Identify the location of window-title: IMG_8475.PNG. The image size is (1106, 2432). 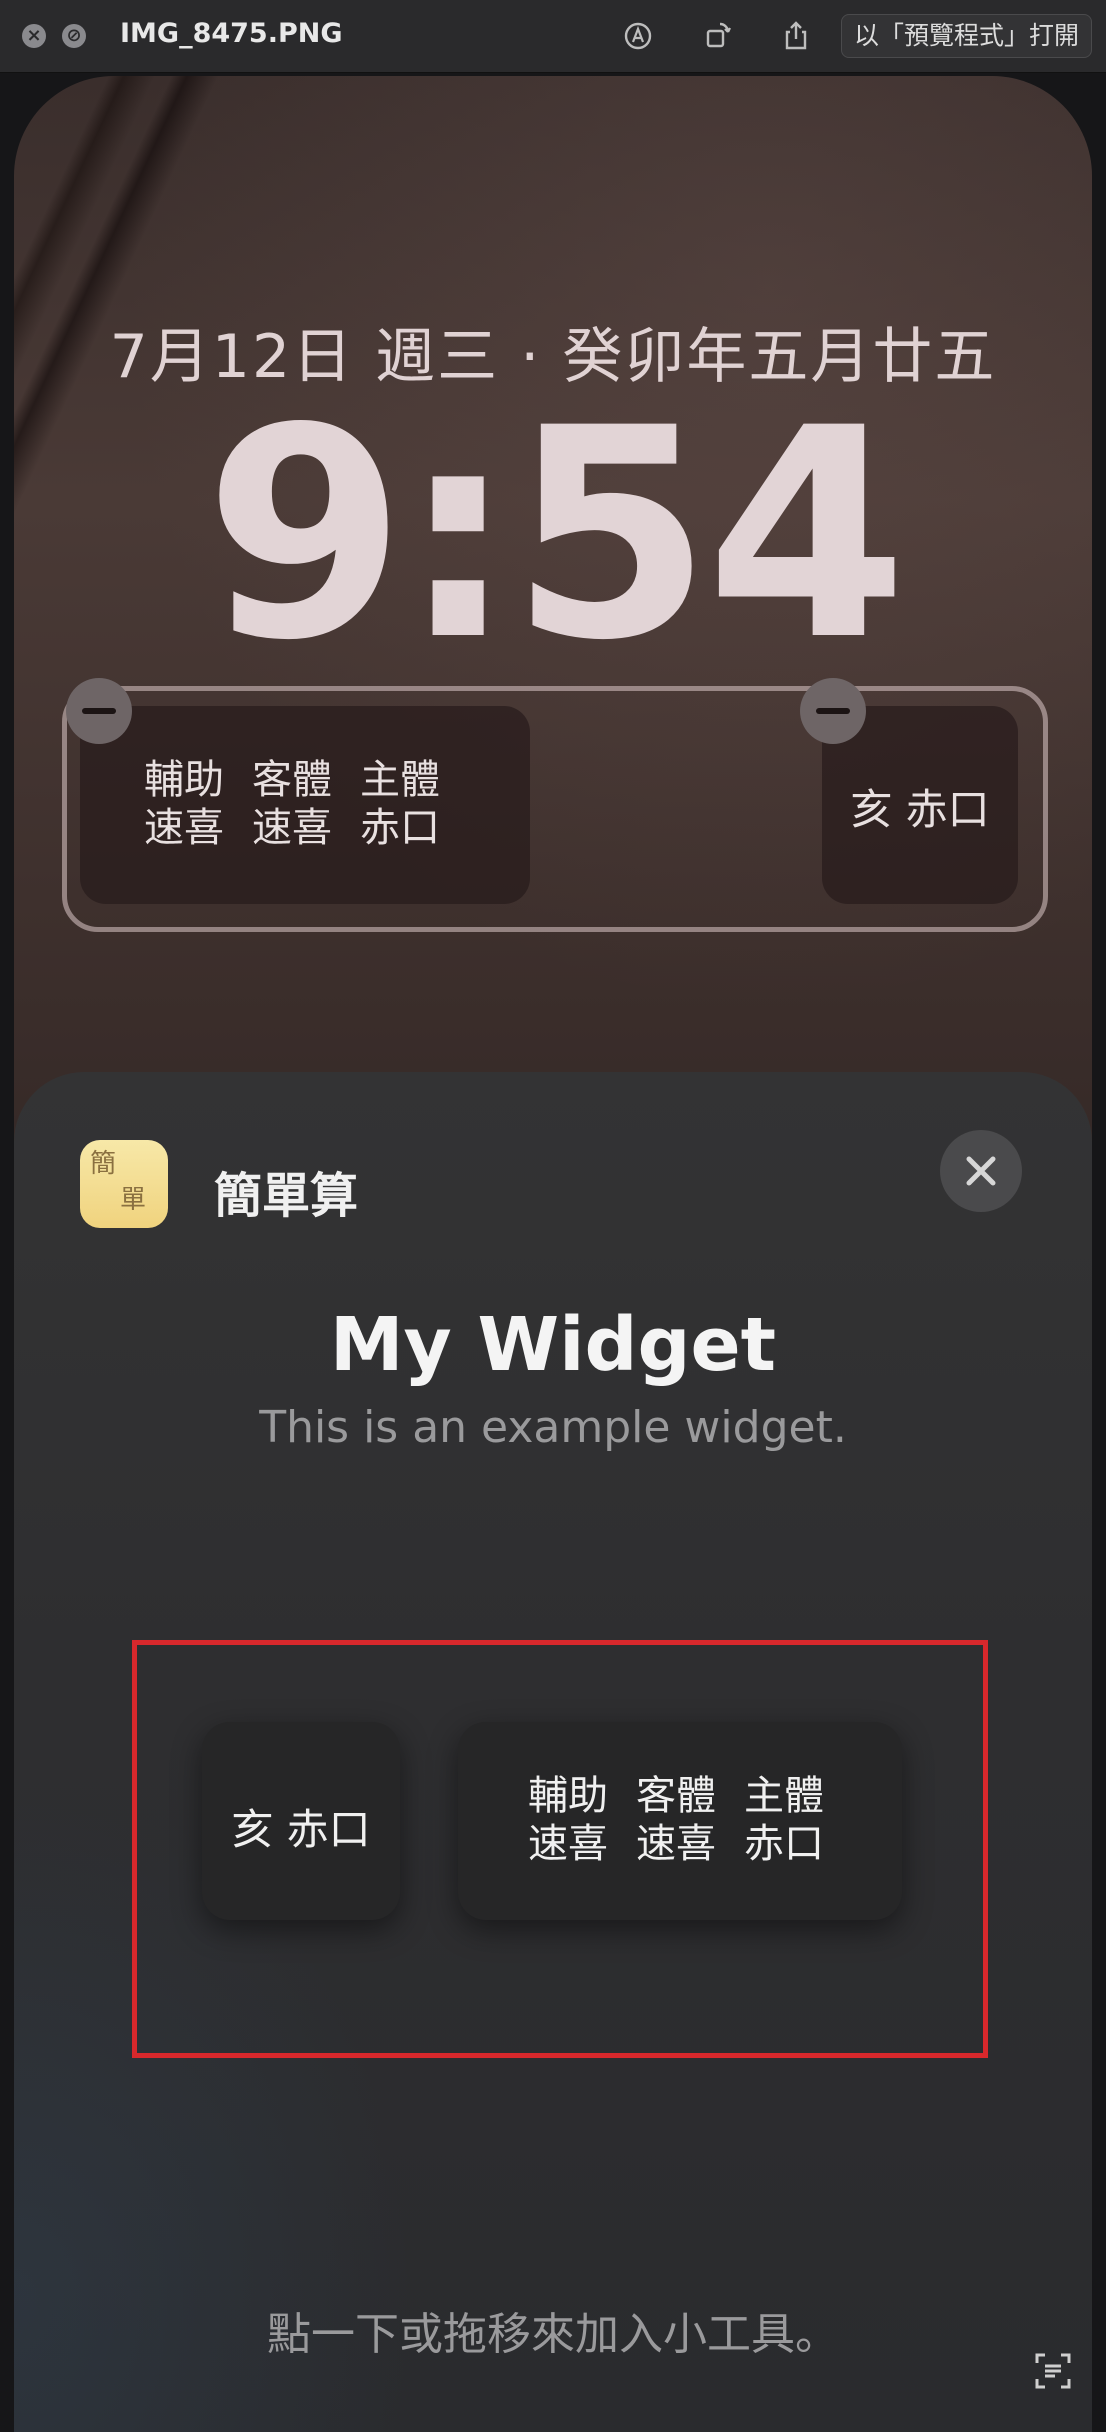
(231, 33).